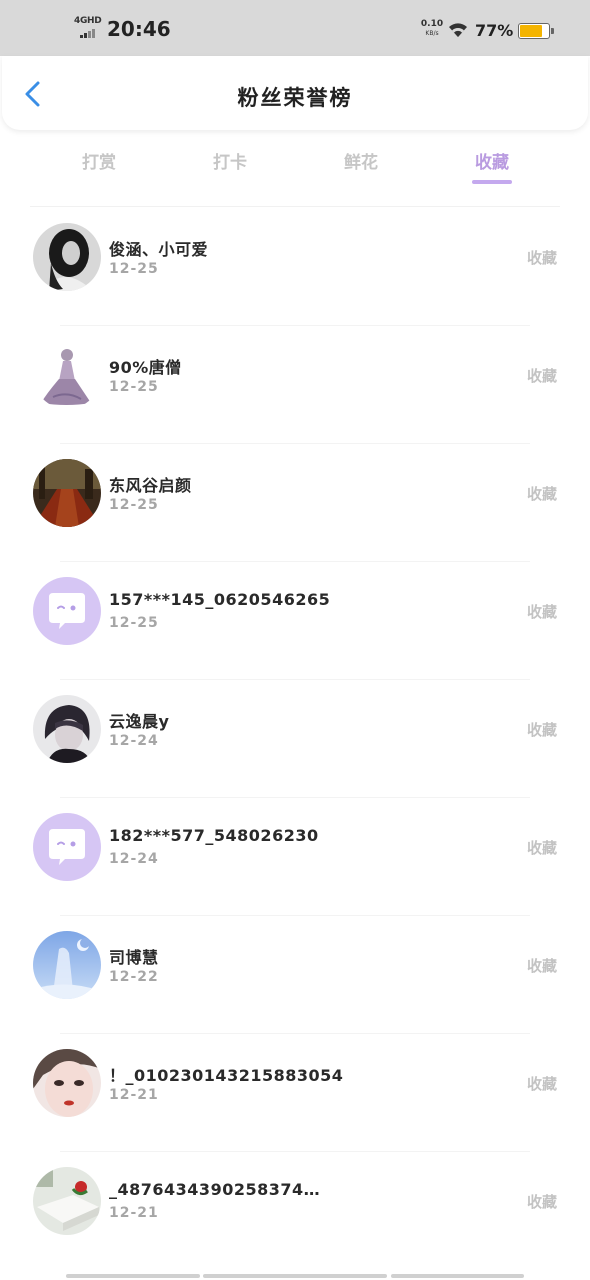  I want to click on network-speed: 0.10 KB/s, so click(432, 29).